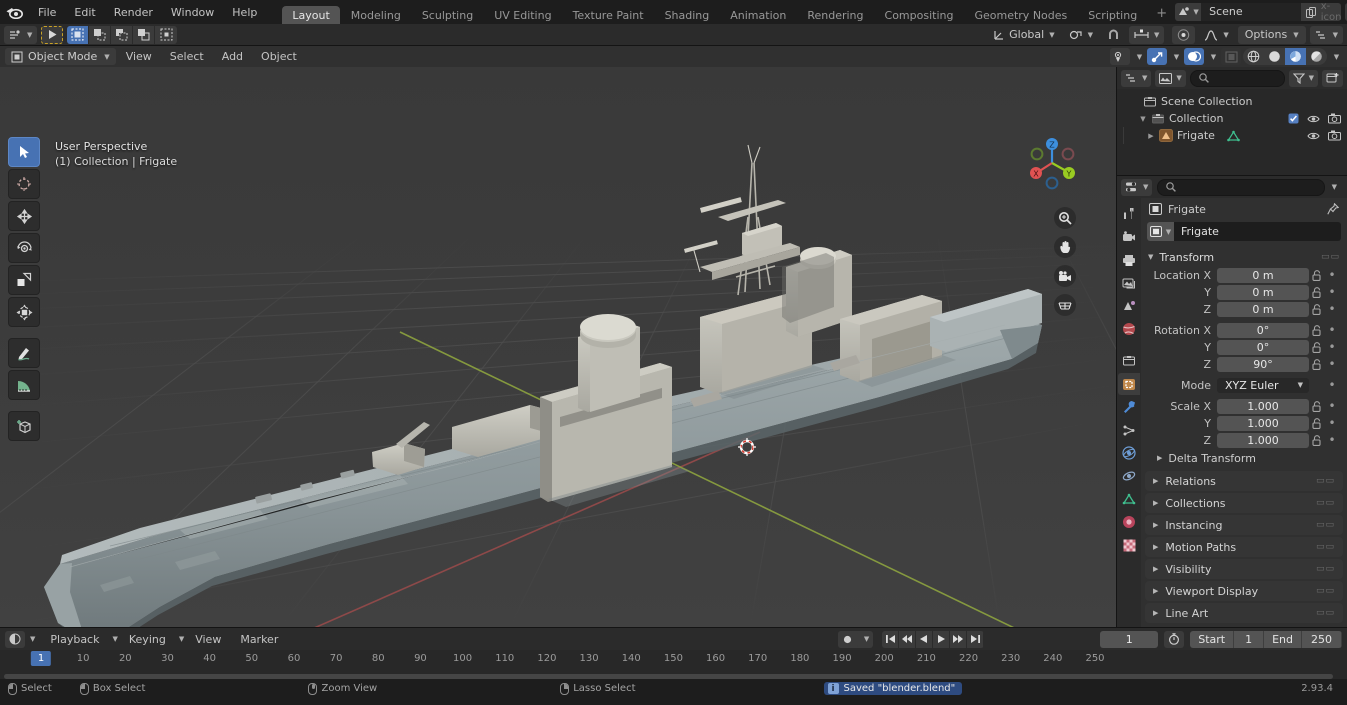 The height and width of the screenshot is (705, 1347). I want to click on tweak-tool, so click(24, 152).